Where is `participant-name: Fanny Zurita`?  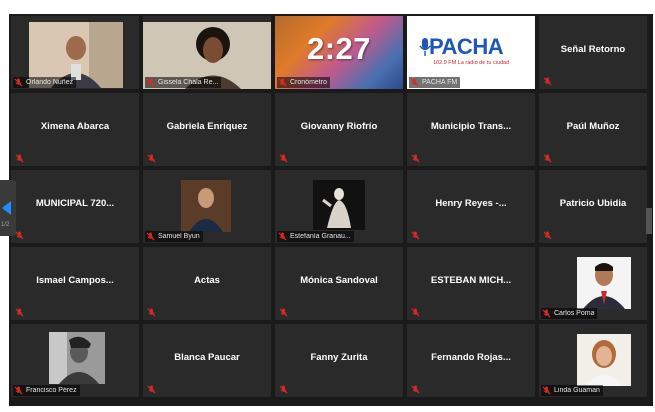 participant-name: Fanny Zurita is located at coordinates (339, 357).